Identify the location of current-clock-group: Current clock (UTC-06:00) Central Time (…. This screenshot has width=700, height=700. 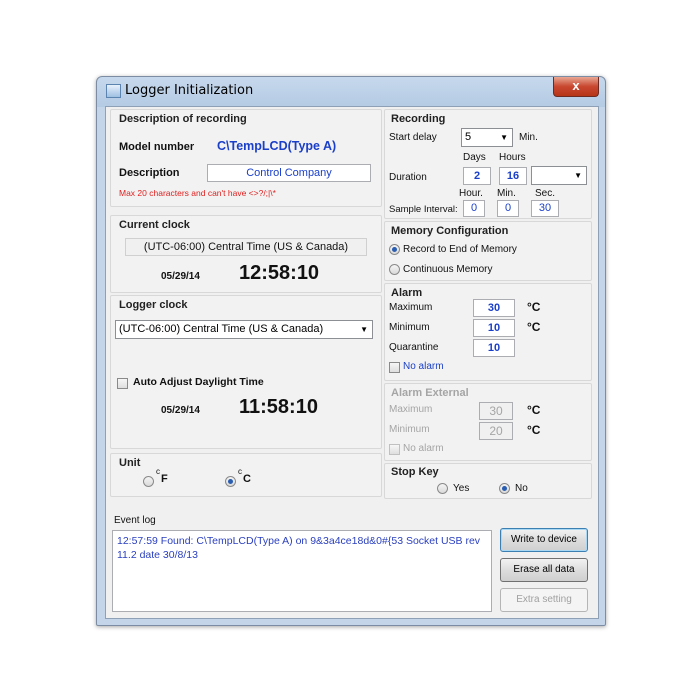
(246, 254).